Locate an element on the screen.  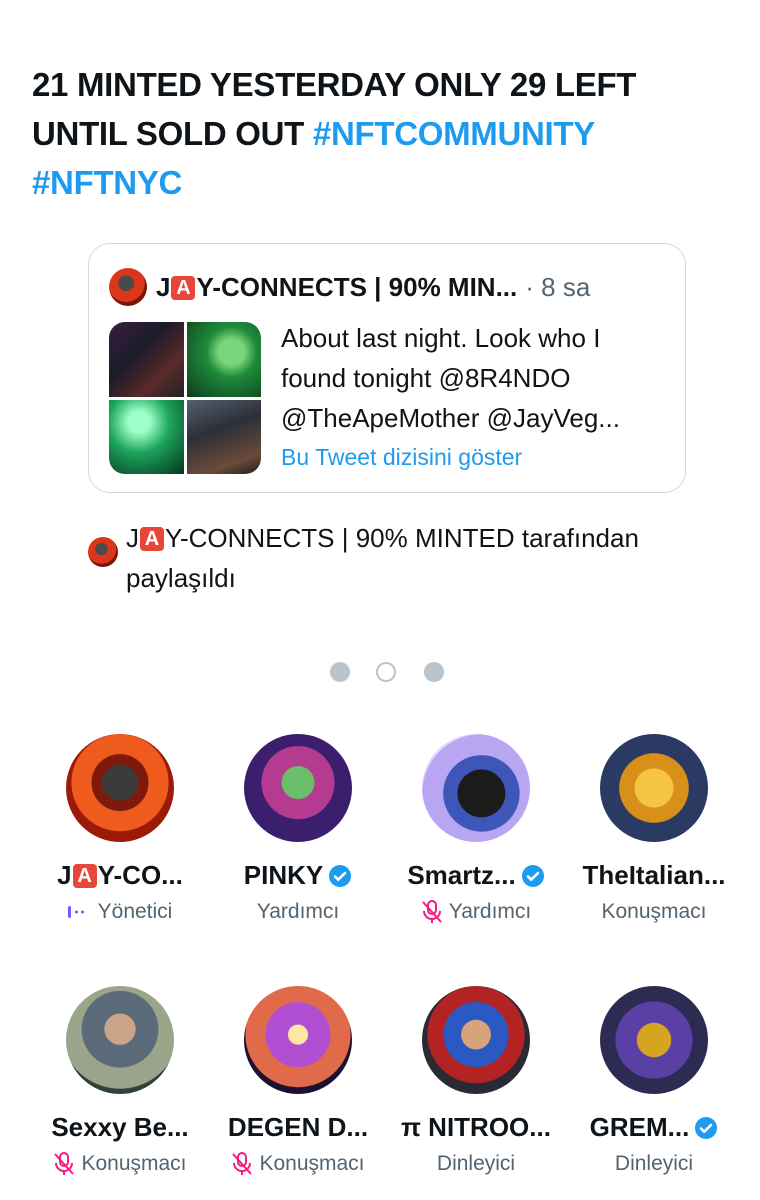
pager-dot-active is located at coordinates (386, 672).